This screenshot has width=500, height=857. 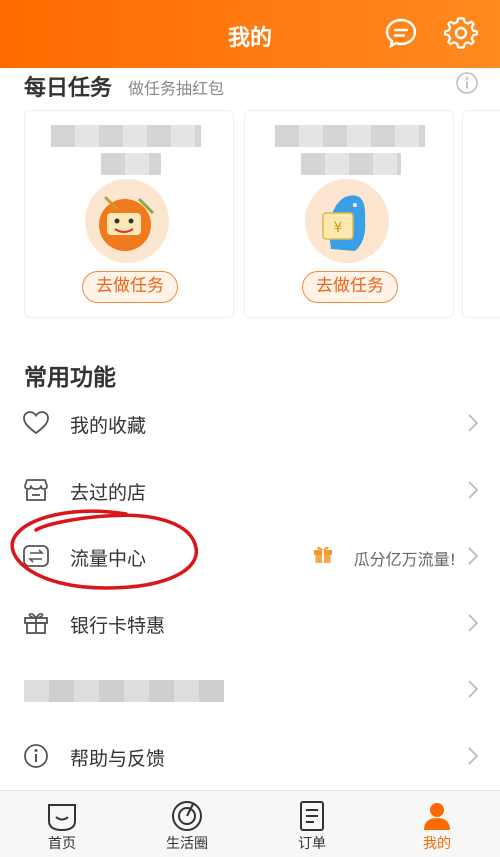 I want to click on radar-icon, so click(x=187, y=816).